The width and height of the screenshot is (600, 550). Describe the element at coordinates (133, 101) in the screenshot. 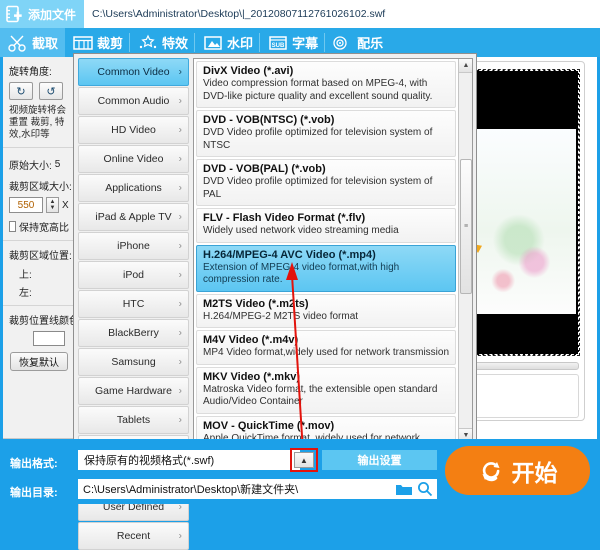

I see `category-common-audio: Common Audio ›` at that location.